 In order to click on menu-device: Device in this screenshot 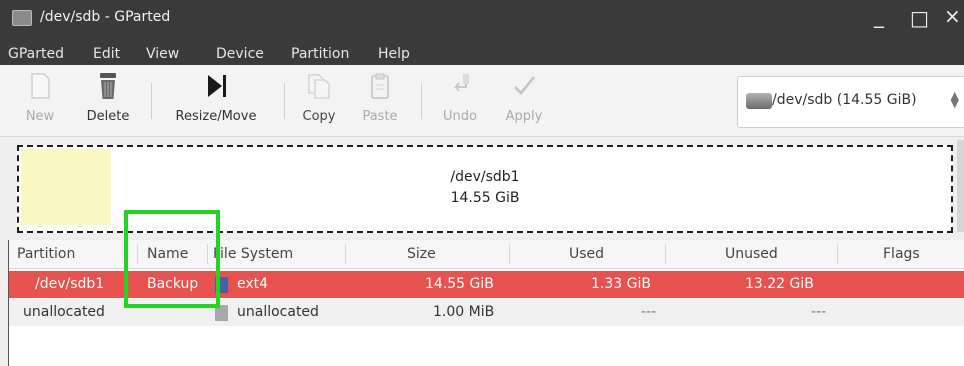, I will do `click(240, 54)`.